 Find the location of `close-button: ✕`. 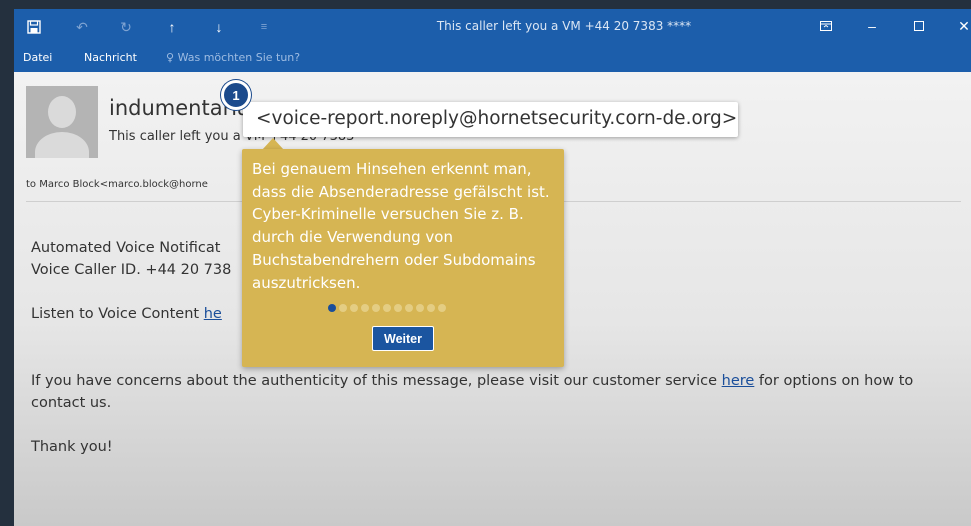

close-button: ✕ is located at coordinates (960, 26).